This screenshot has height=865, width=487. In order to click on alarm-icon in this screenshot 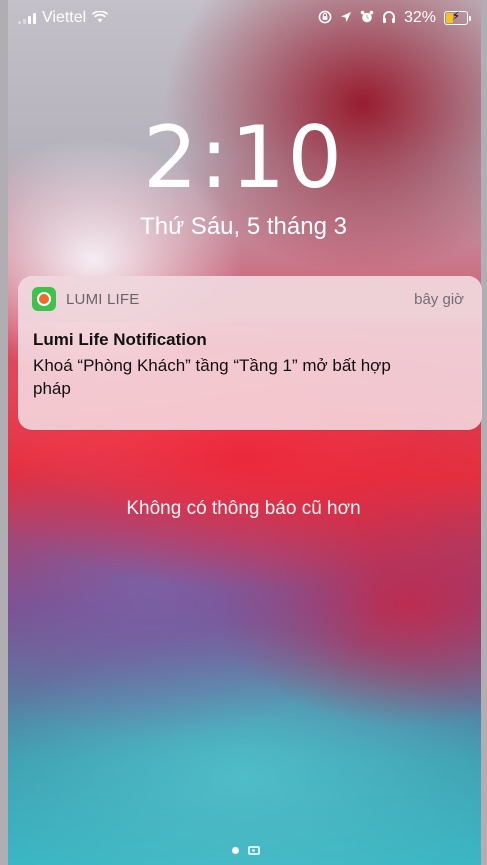, I will do `click(367, 18)`.